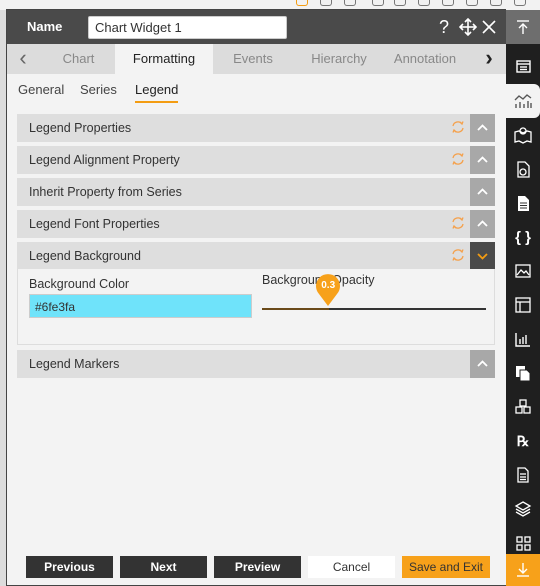 The width and height of the screenshot is (540, 586). What do you see at coordinates (523, 373) in the screenshot?
I see `copy-icon` at bounding box center [523, 373].